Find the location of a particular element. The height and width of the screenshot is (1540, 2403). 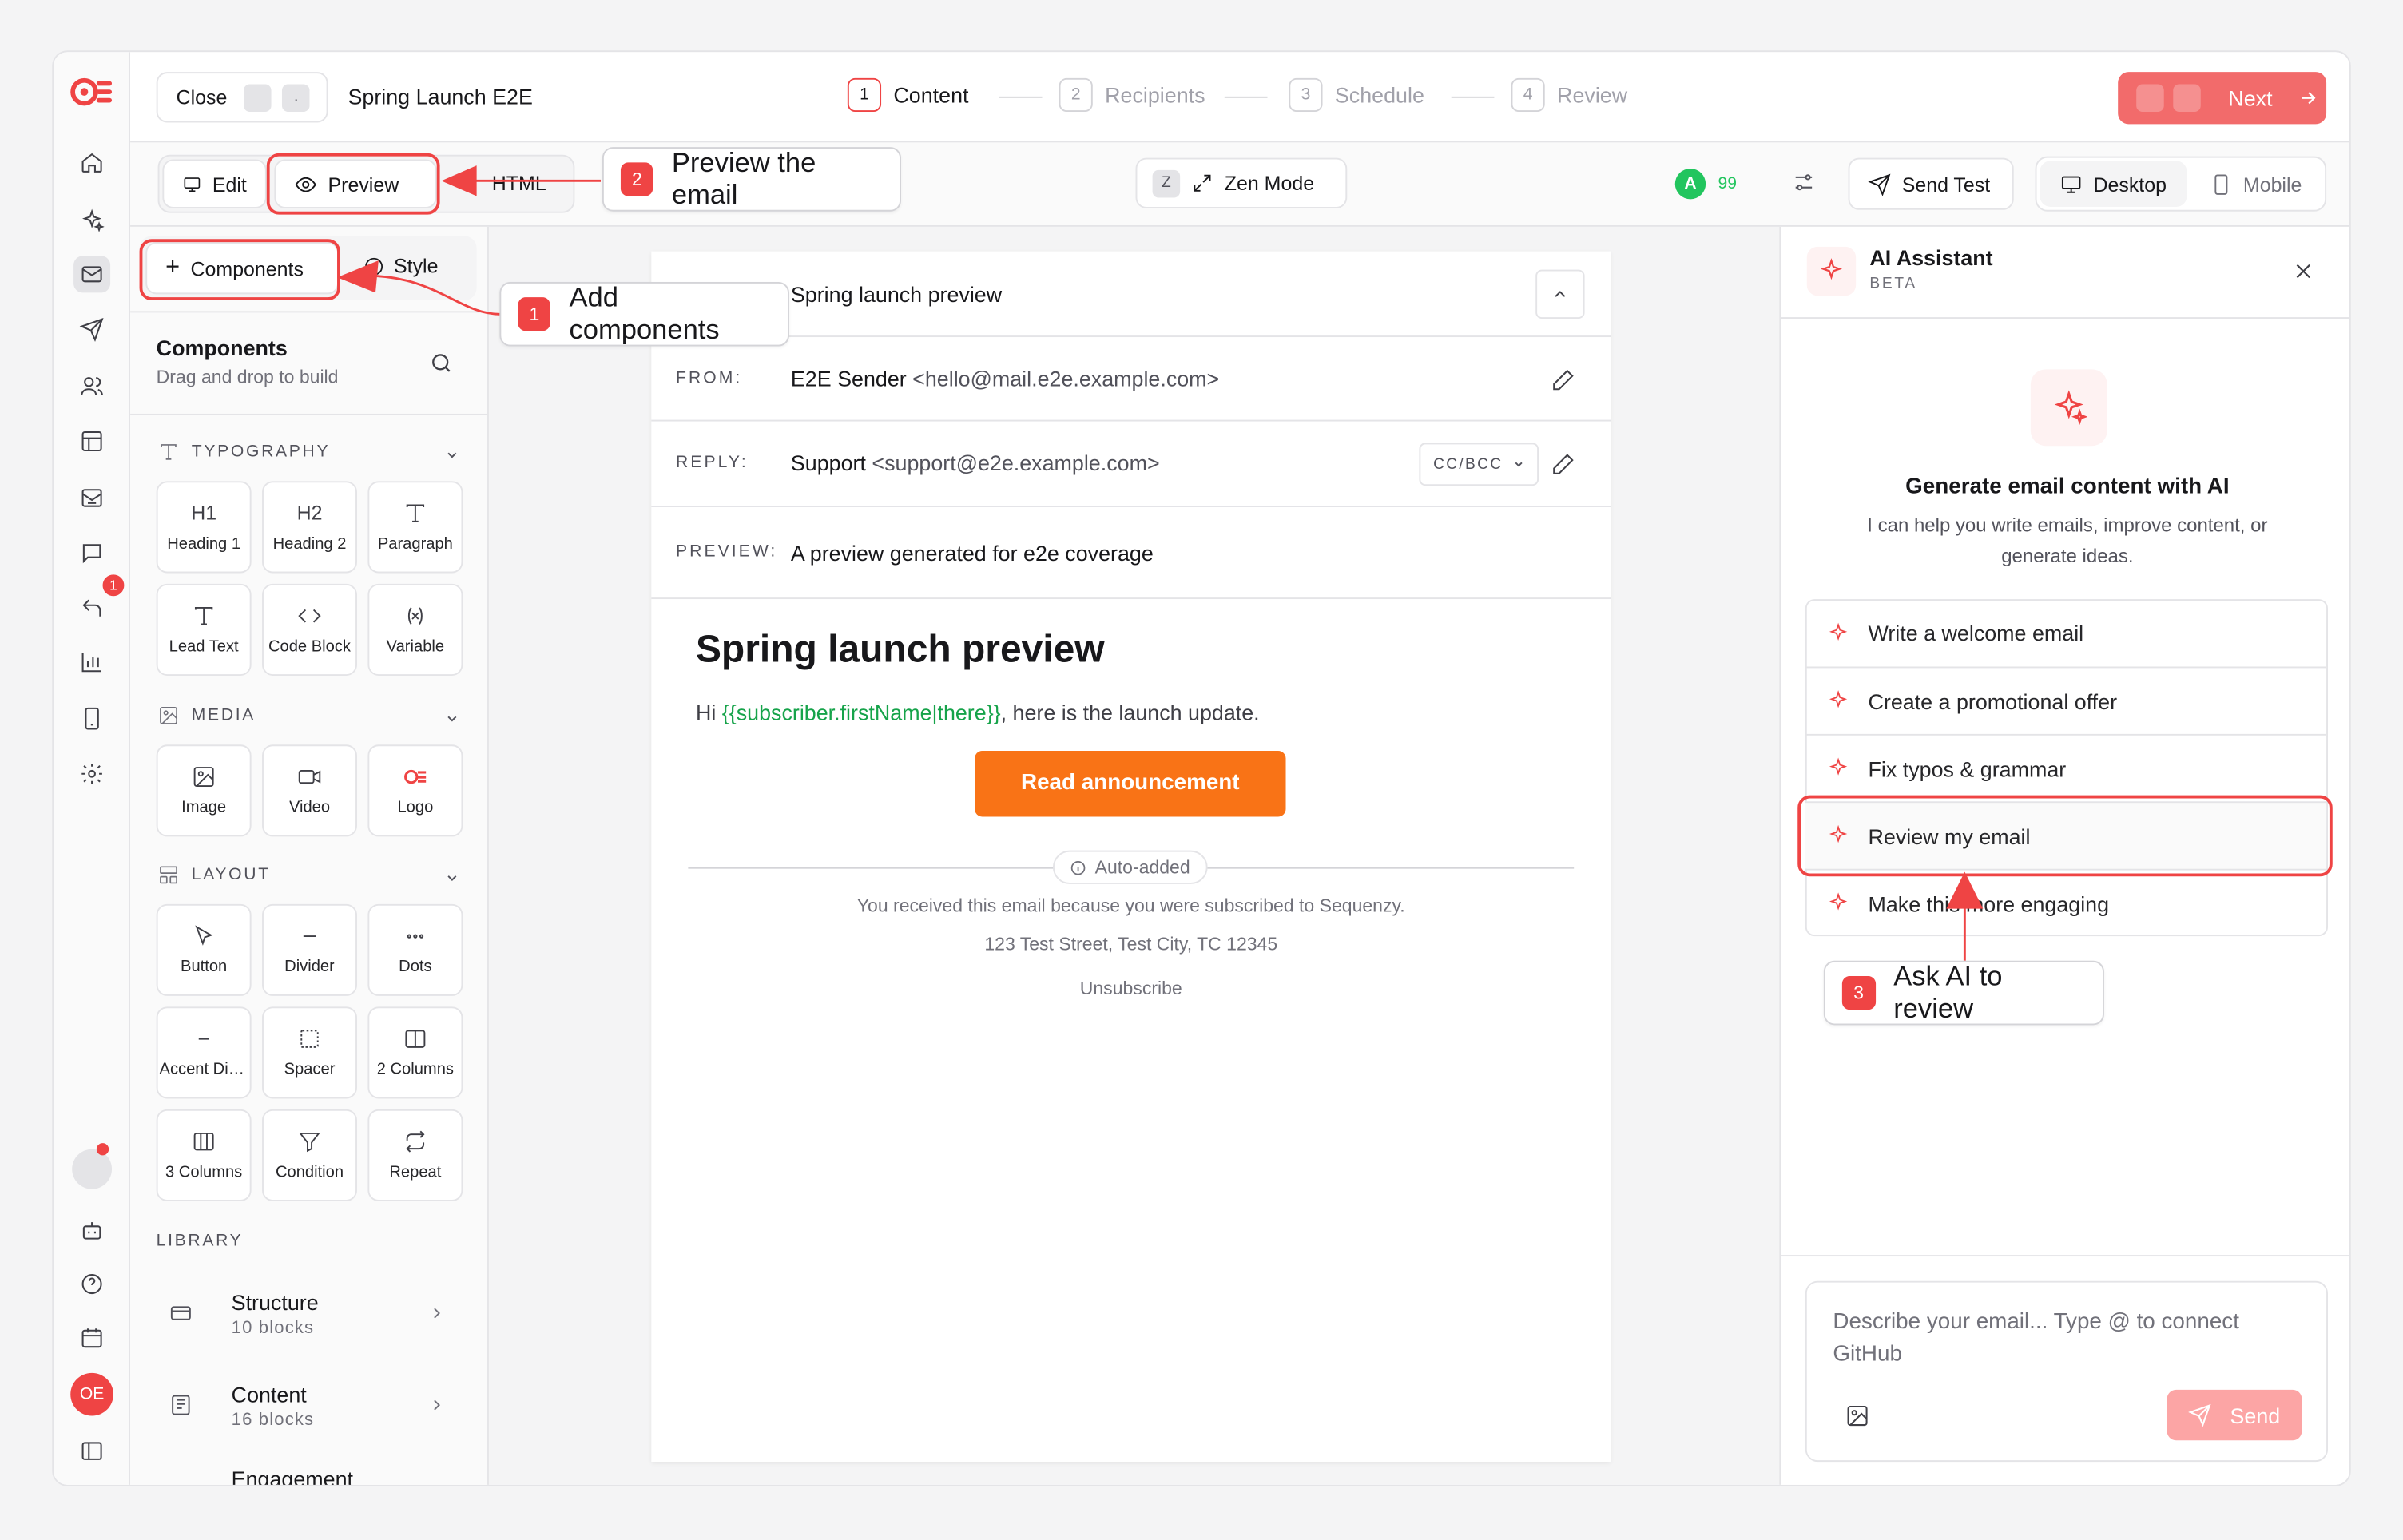

video-icon is located at coordinates (309, 776).